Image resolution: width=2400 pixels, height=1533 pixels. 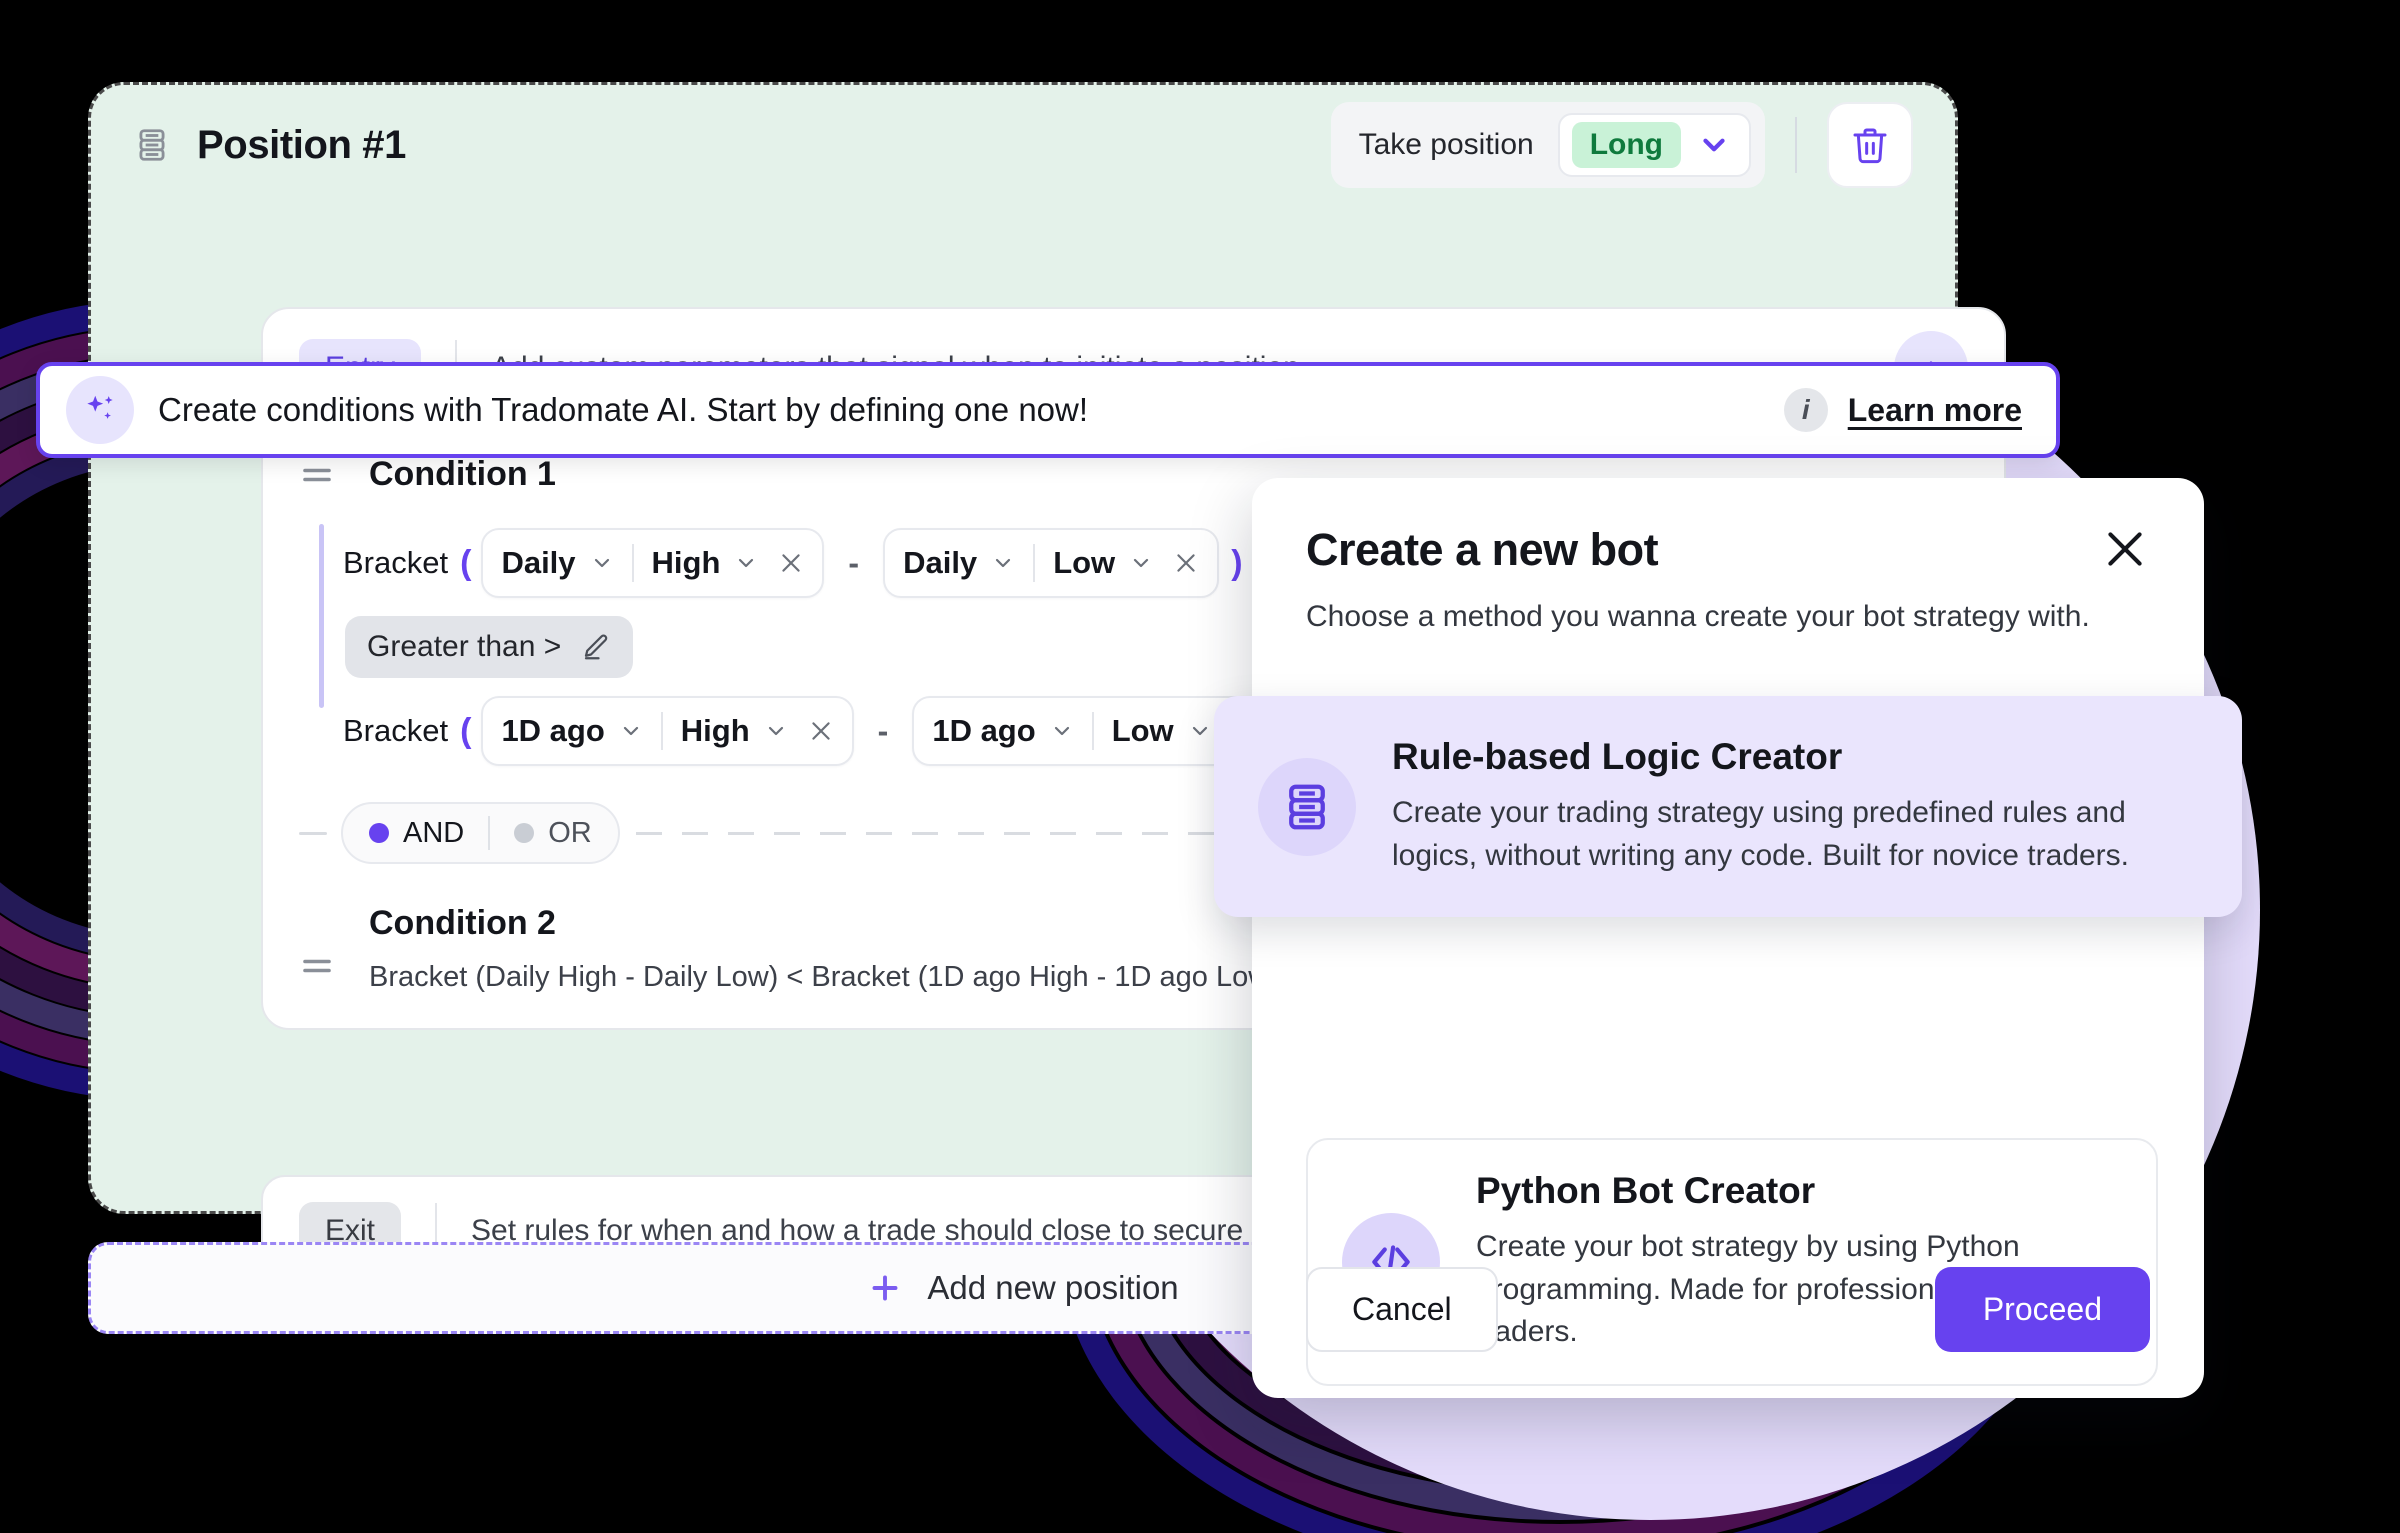 What do you see at coordinates (462, 923) in the screenshot?
I see `condition-2-title: Condition 2` at bounding box center [462, 923].